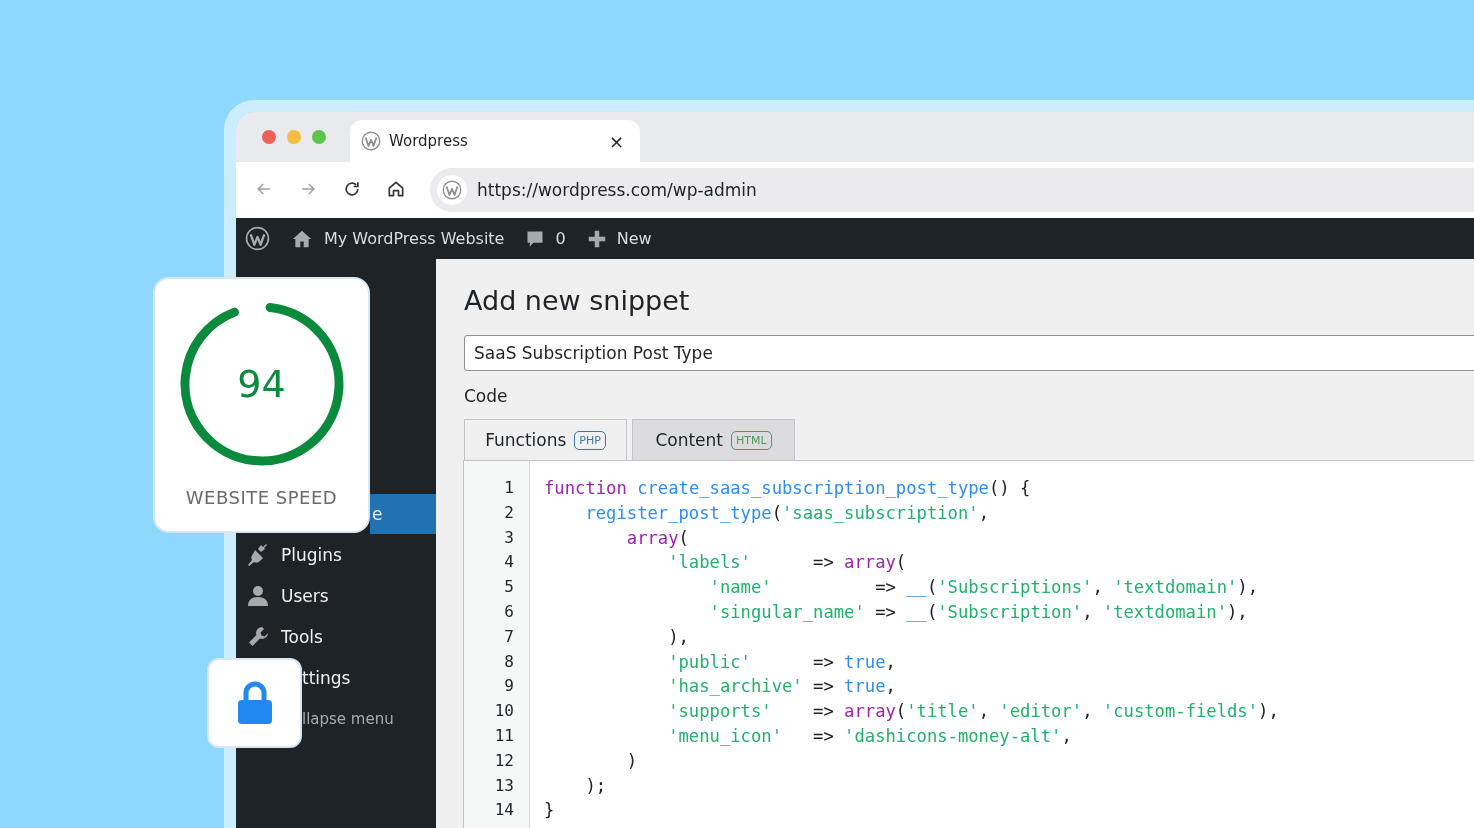 Image resolution: width=1474 pixels, height=828 pixels. I want to click on line-number: 2, so click(509, 512).